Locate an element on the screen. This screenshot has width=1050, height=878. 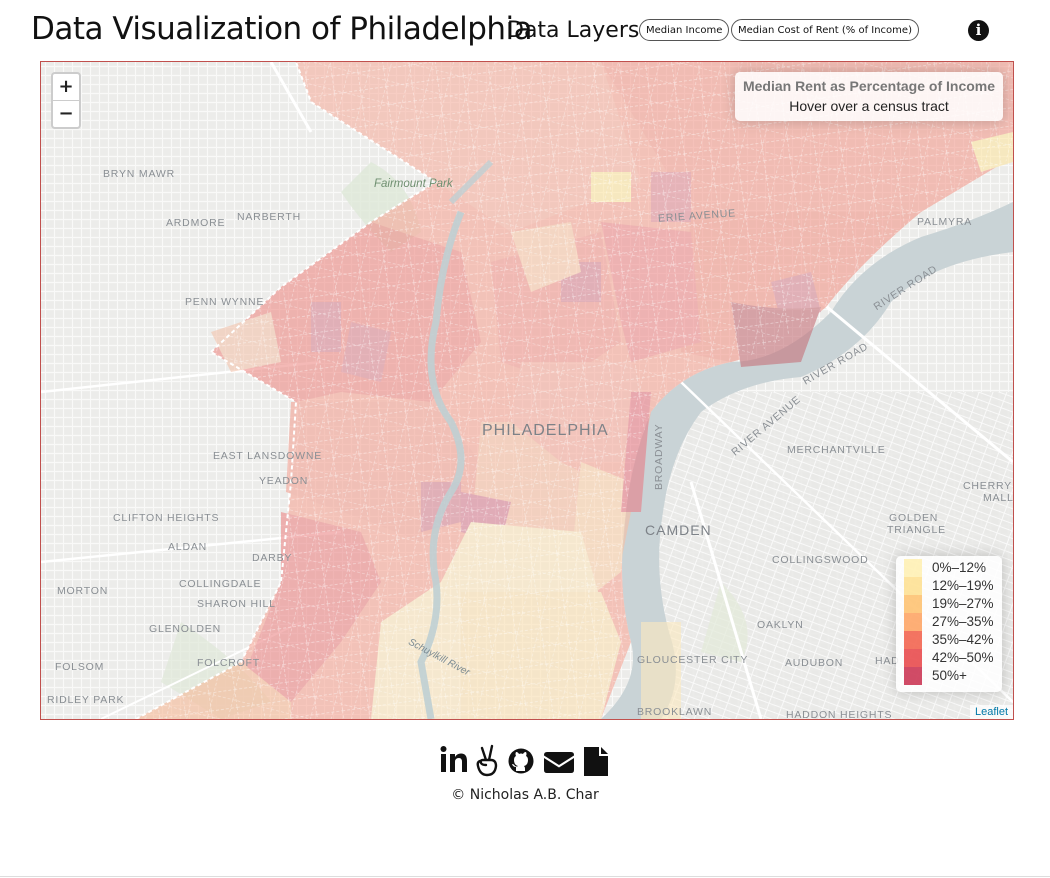
place-label: GLOUCESTER CITY is located at coordinates (693, 660).